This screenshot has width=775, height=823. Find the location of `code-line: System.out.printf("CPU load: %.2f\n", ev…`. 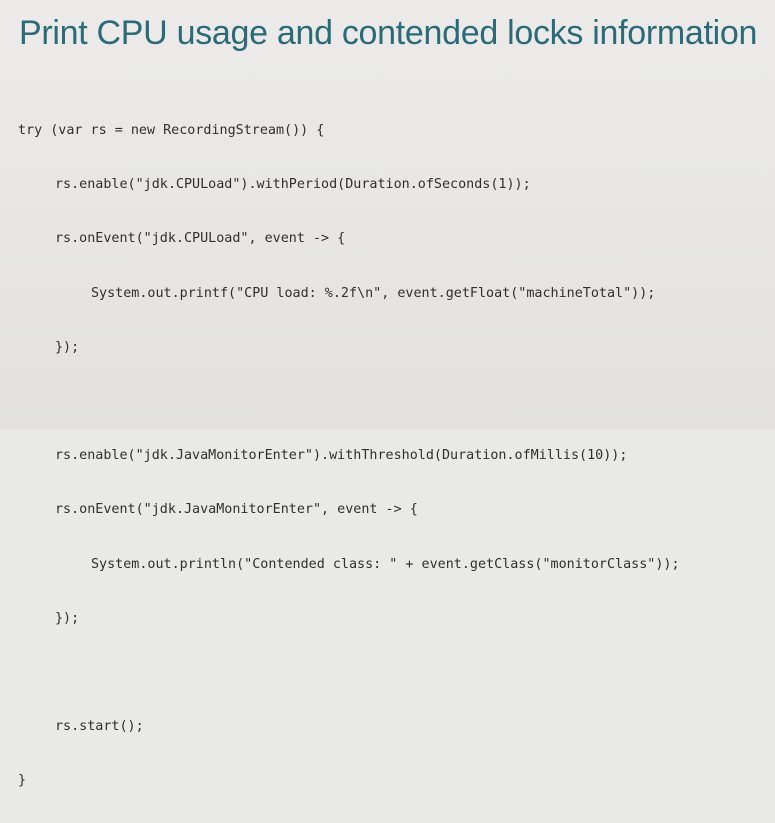

code-line: System.out.printf("CPU load: %.2f\n", ev… is located at coordinates (373, 293).